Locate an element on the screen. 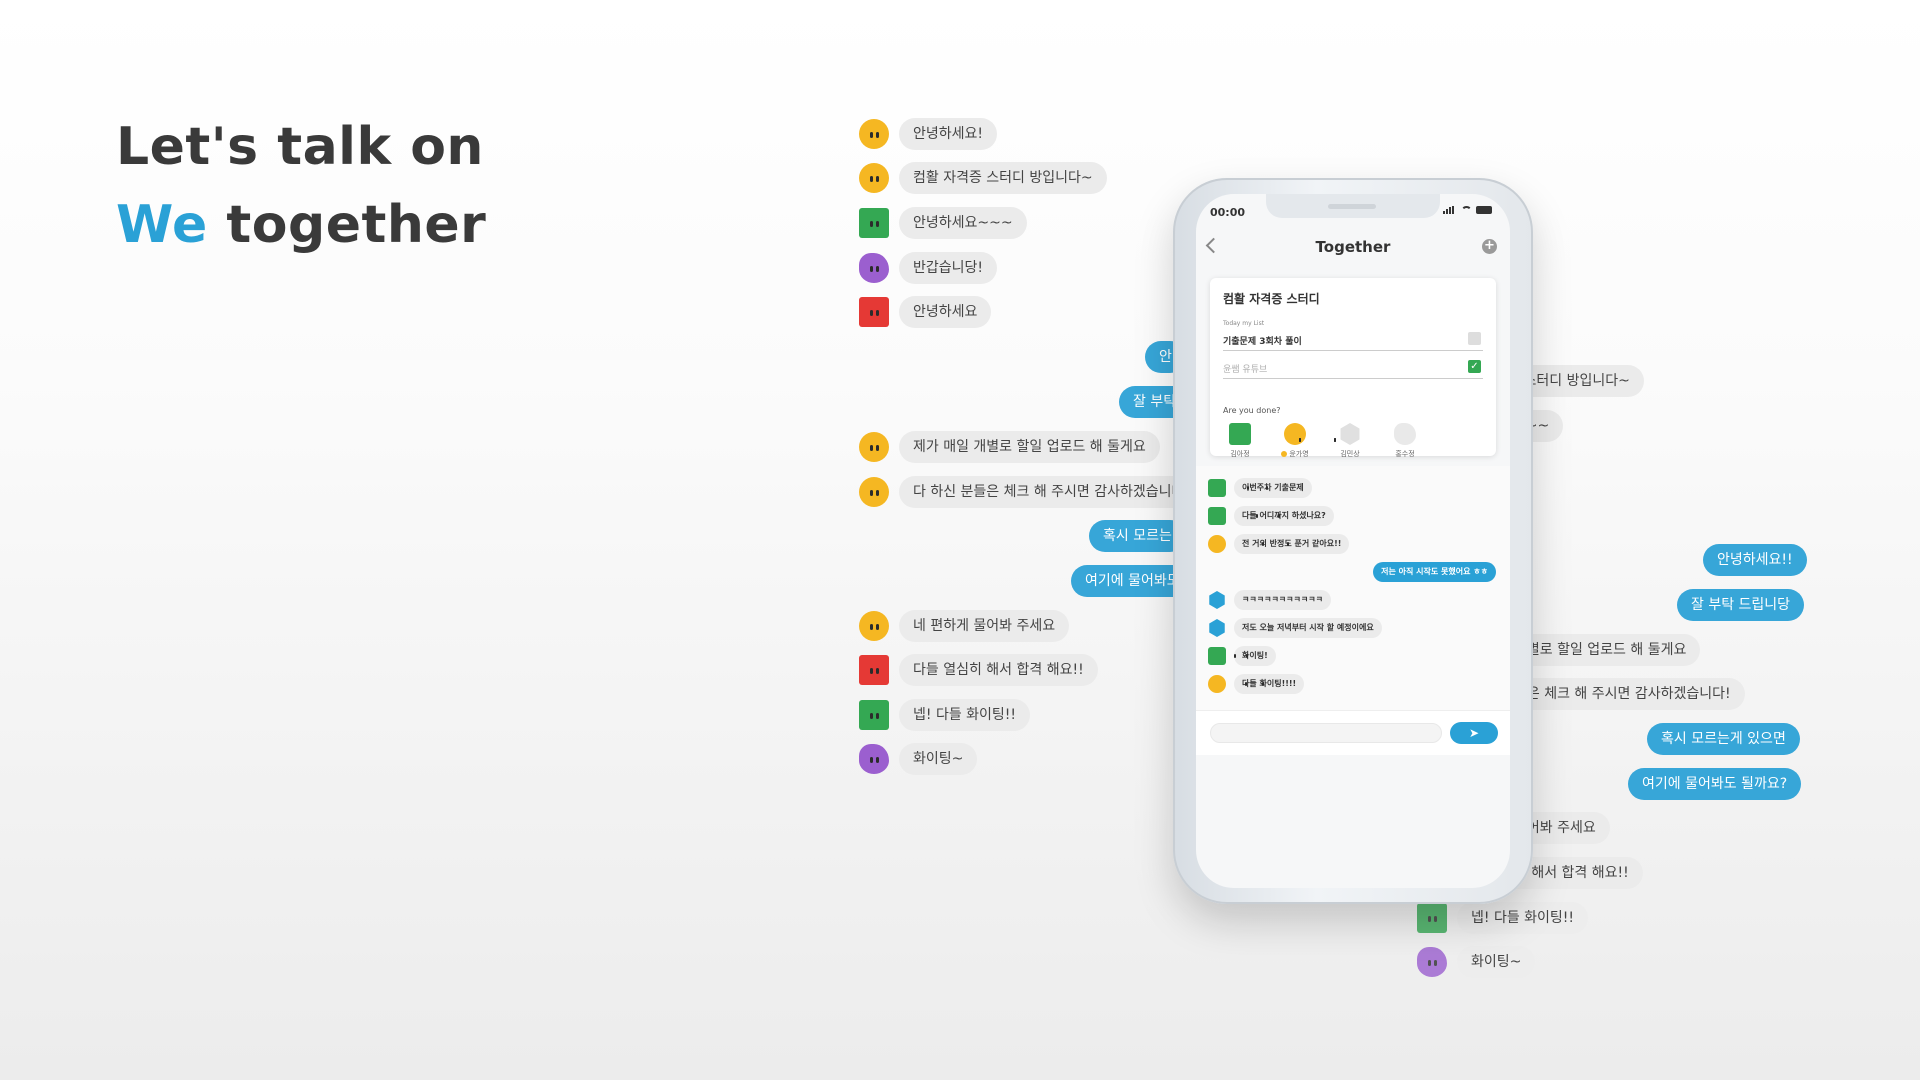  chat-message: 전 거의 반정도 푼거 같아요!! is located at coordinates (1279, 544).